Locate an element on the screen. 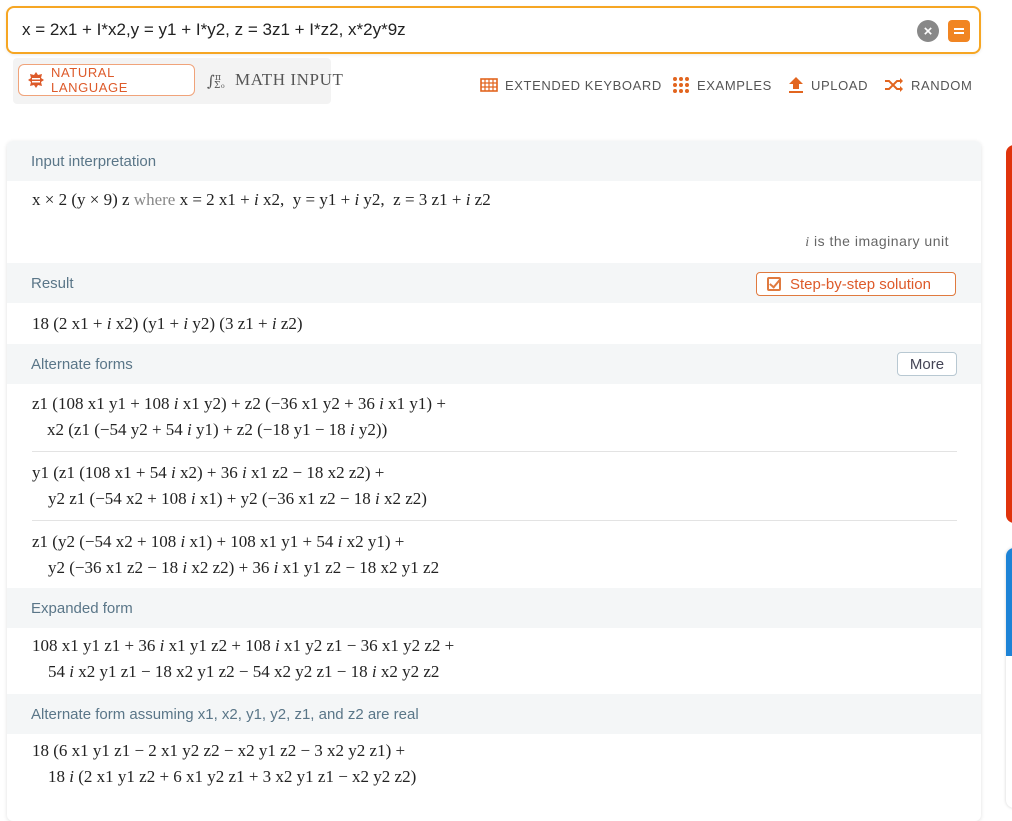 This screenshot has width=1012, height=821. tab-natural-language: NATURAL LANGUAGE is located at coordinates (106, 80).